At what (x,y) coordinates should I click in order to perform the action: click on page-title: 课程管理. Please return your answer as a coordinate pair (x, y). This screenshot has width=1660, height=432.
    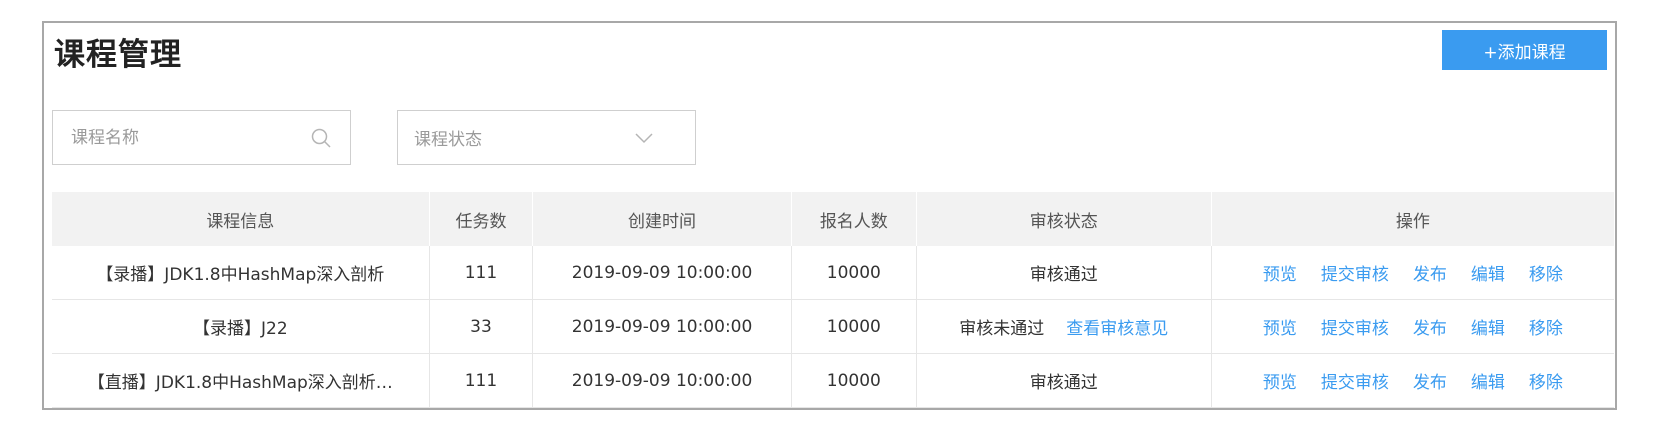
    Looking at the image, I should click on (118, 55).